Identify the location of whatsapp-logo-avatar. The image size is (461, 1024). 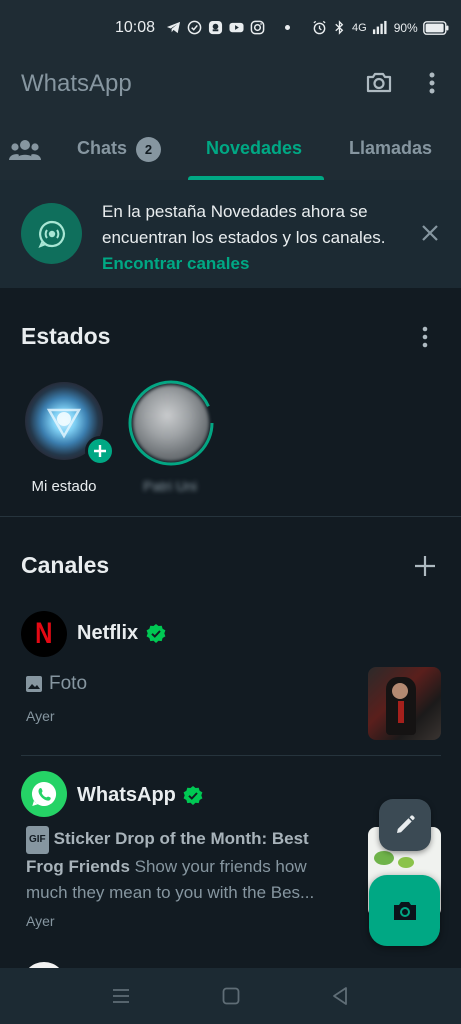
(44, 794).